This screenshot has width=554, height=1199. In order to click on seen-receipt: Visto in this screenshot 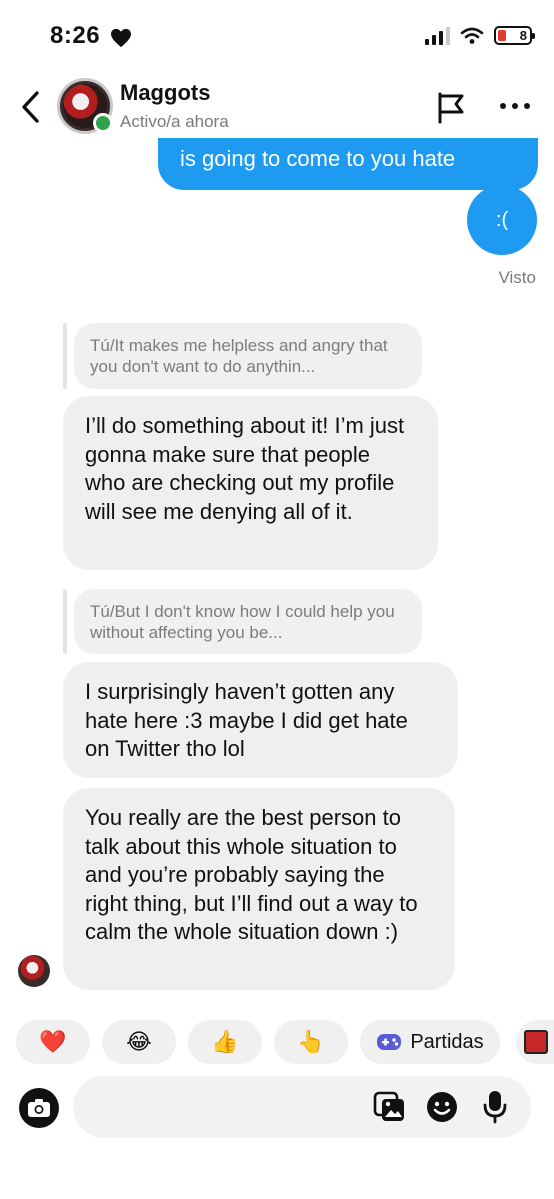, I will do `click(517, 277)`.